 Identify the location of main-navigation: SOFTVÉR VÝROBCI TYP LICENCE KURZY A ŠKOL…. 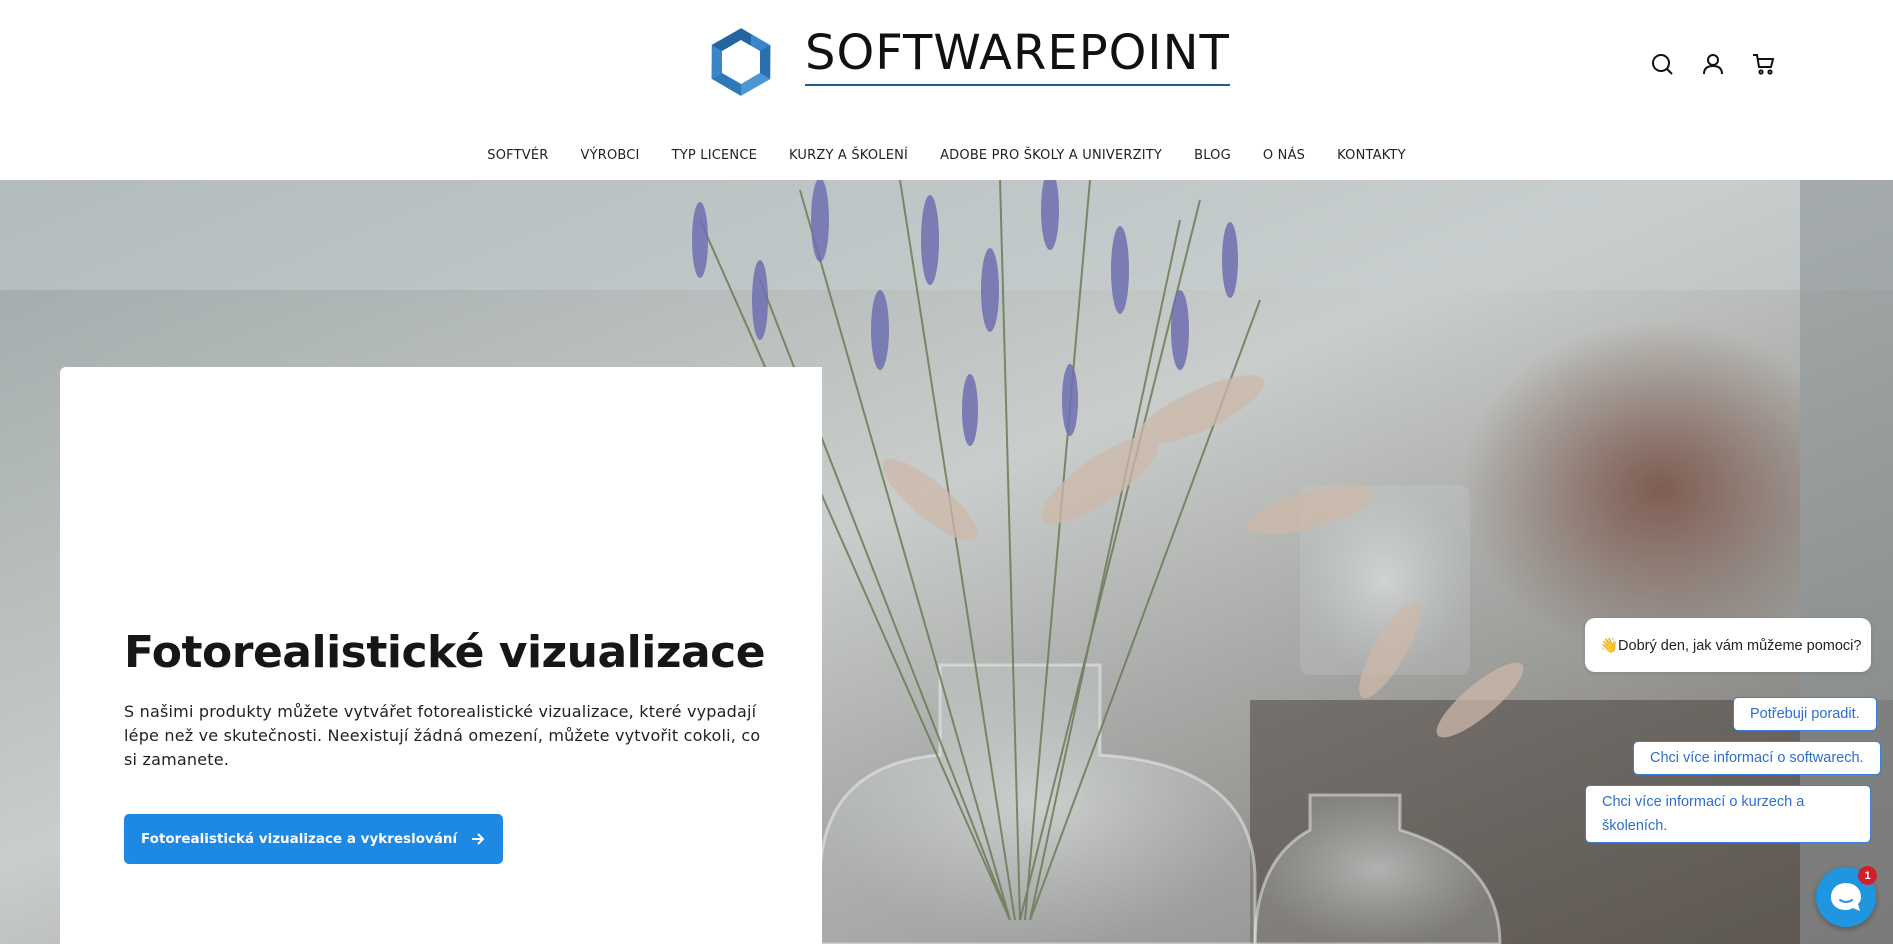
(946, 155).